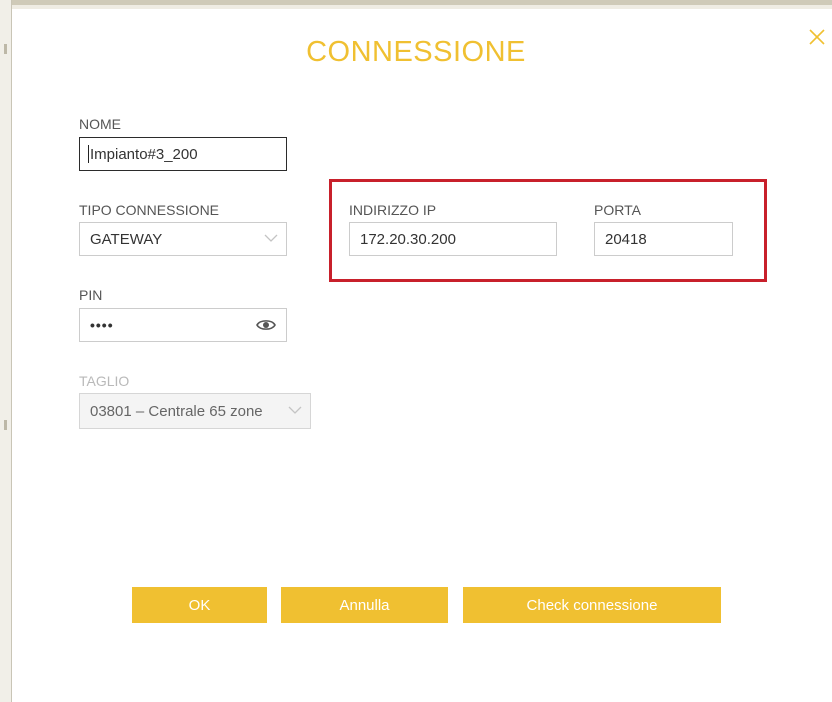 This screenshot has height=702, width=832. What do you see at coordinates (5, 425) in the screenshot?
I see `frame-mark` at bounding box center [5, 425].